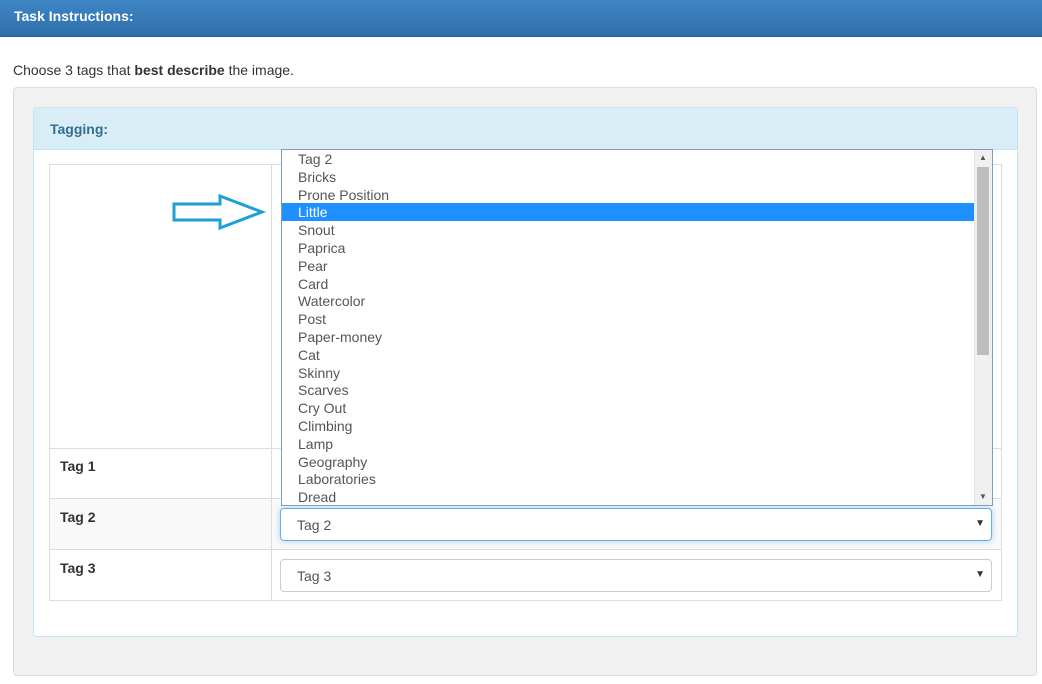  What do you see at coordinates (628, 355) in the screenshot?
I see `tag-option: Cat` at bounding box center [628, 355].